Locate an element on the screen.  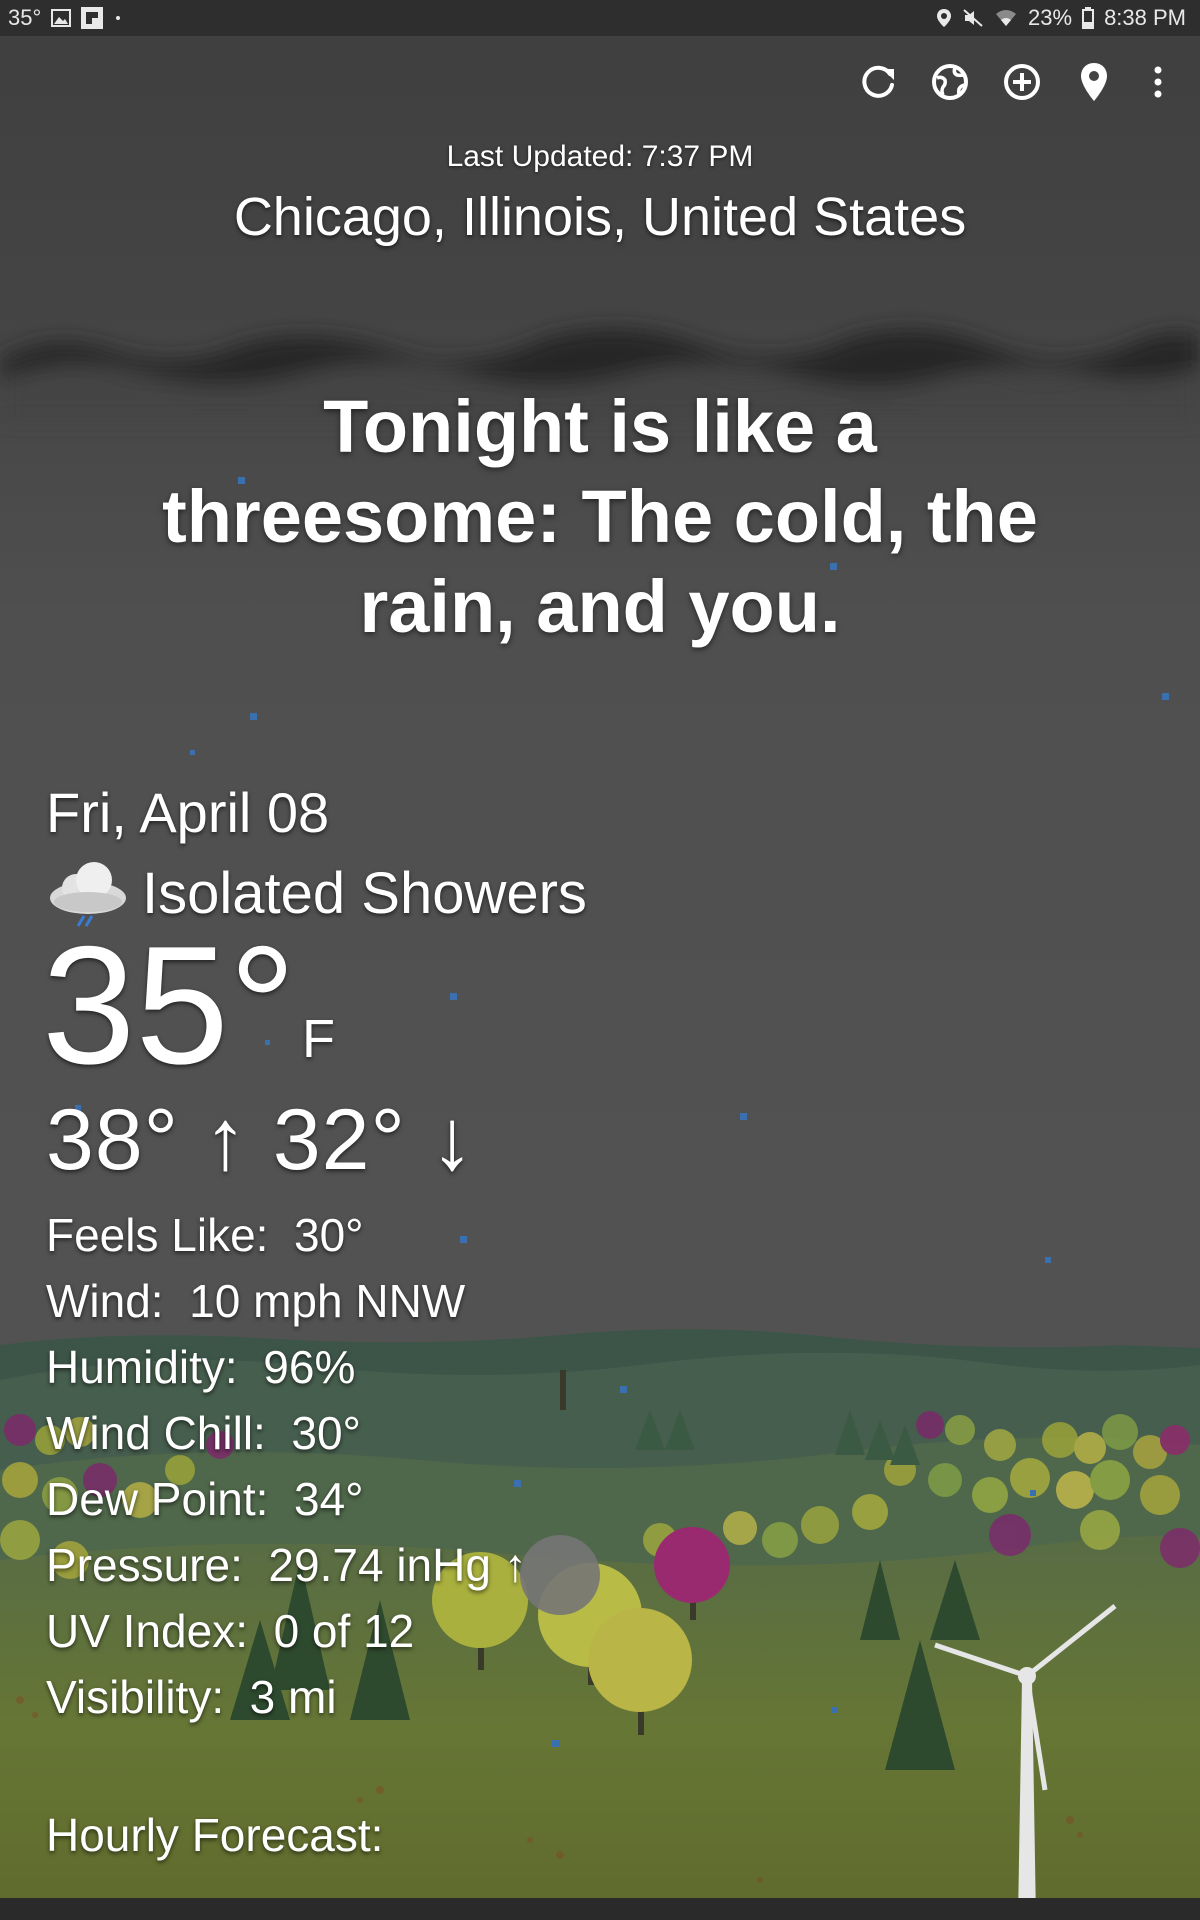
flipboard-icon is located at coordinates (92, 18).